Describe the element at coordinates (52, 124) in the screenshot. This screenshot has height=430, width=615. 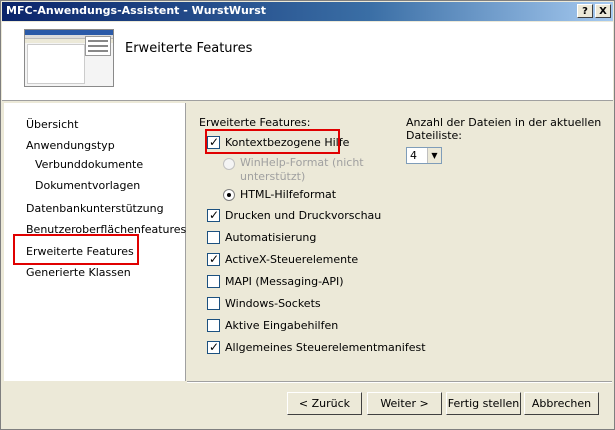
I see `sidebar-item-uebersicht: Übersicht` at that location.